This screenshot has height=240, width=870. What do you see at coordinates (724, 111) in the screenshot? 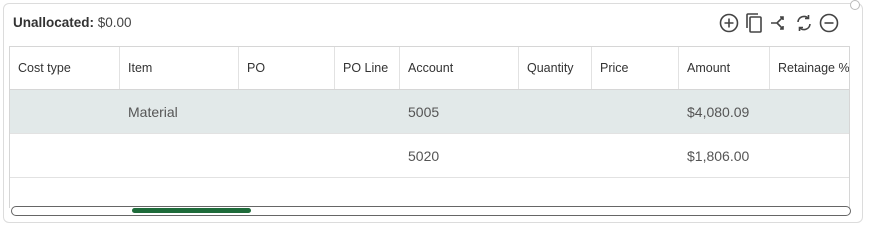
I see `cell-amount: $4,080.09` at bounding box center [724, 111].